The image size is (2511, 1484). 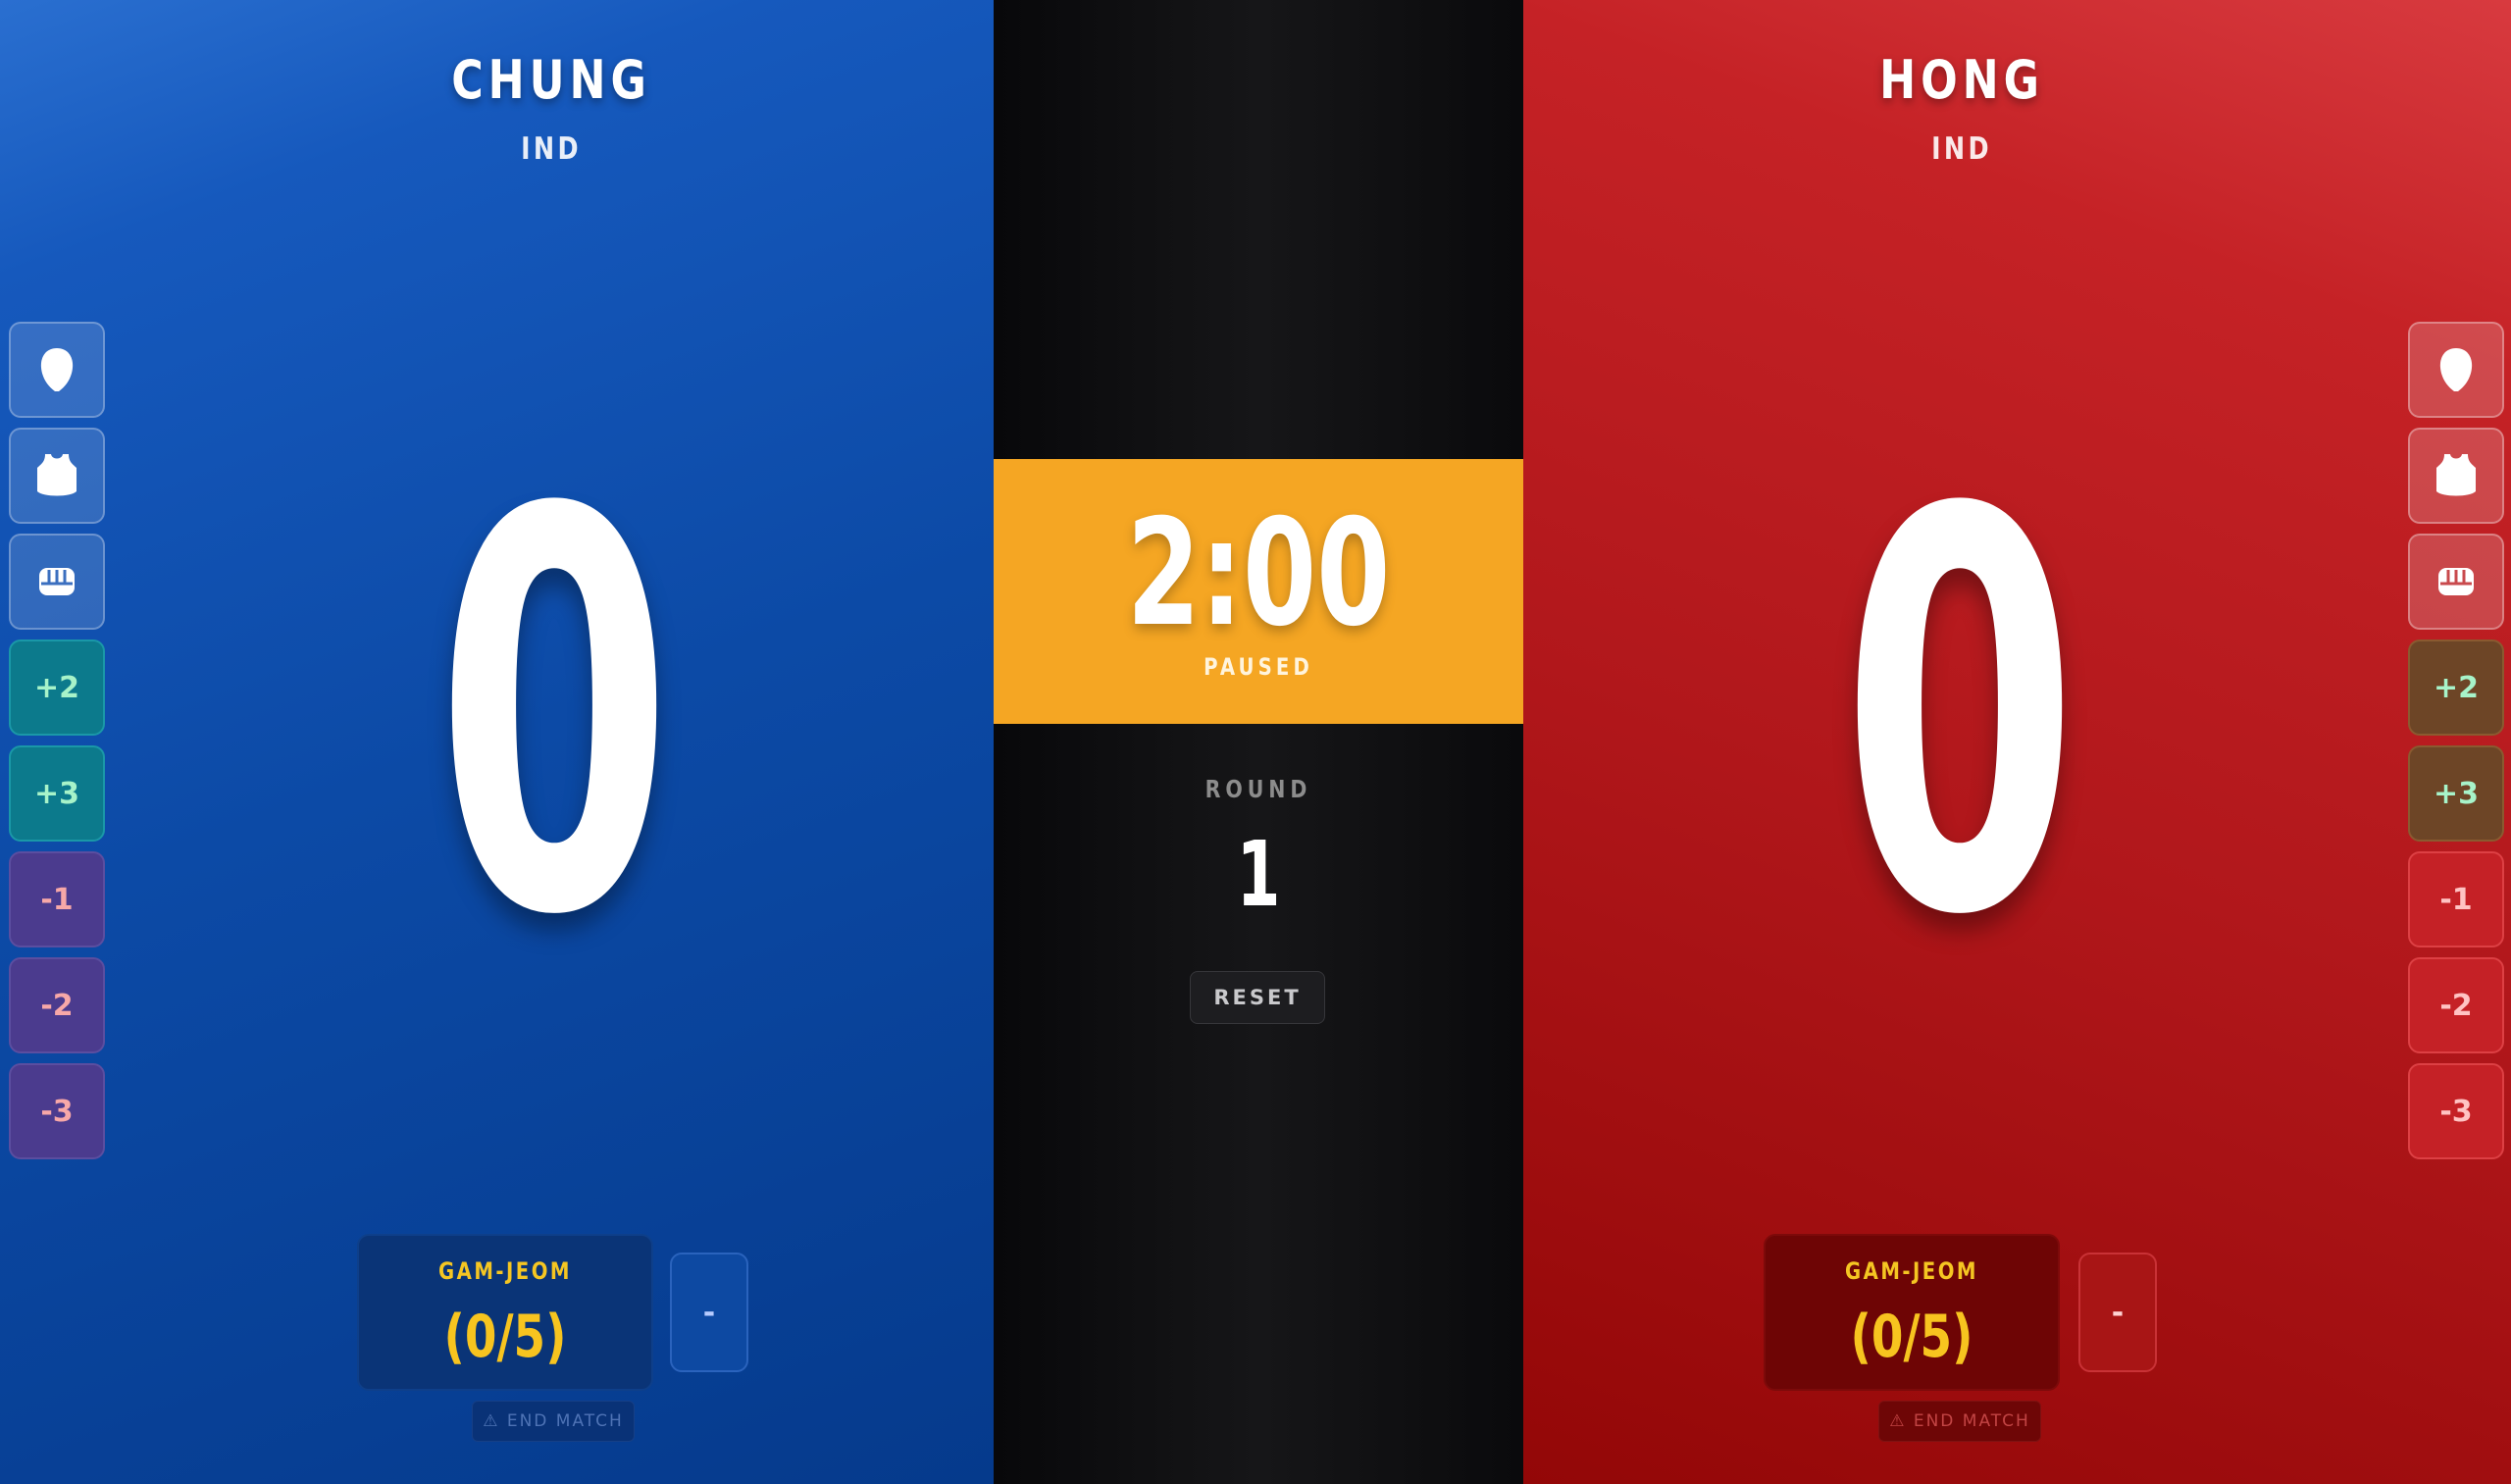 What do you see at coordinates (57, 899) in the screenshot?
I see `blue-minus-1-button: -1` at bounding box center [57, 899].